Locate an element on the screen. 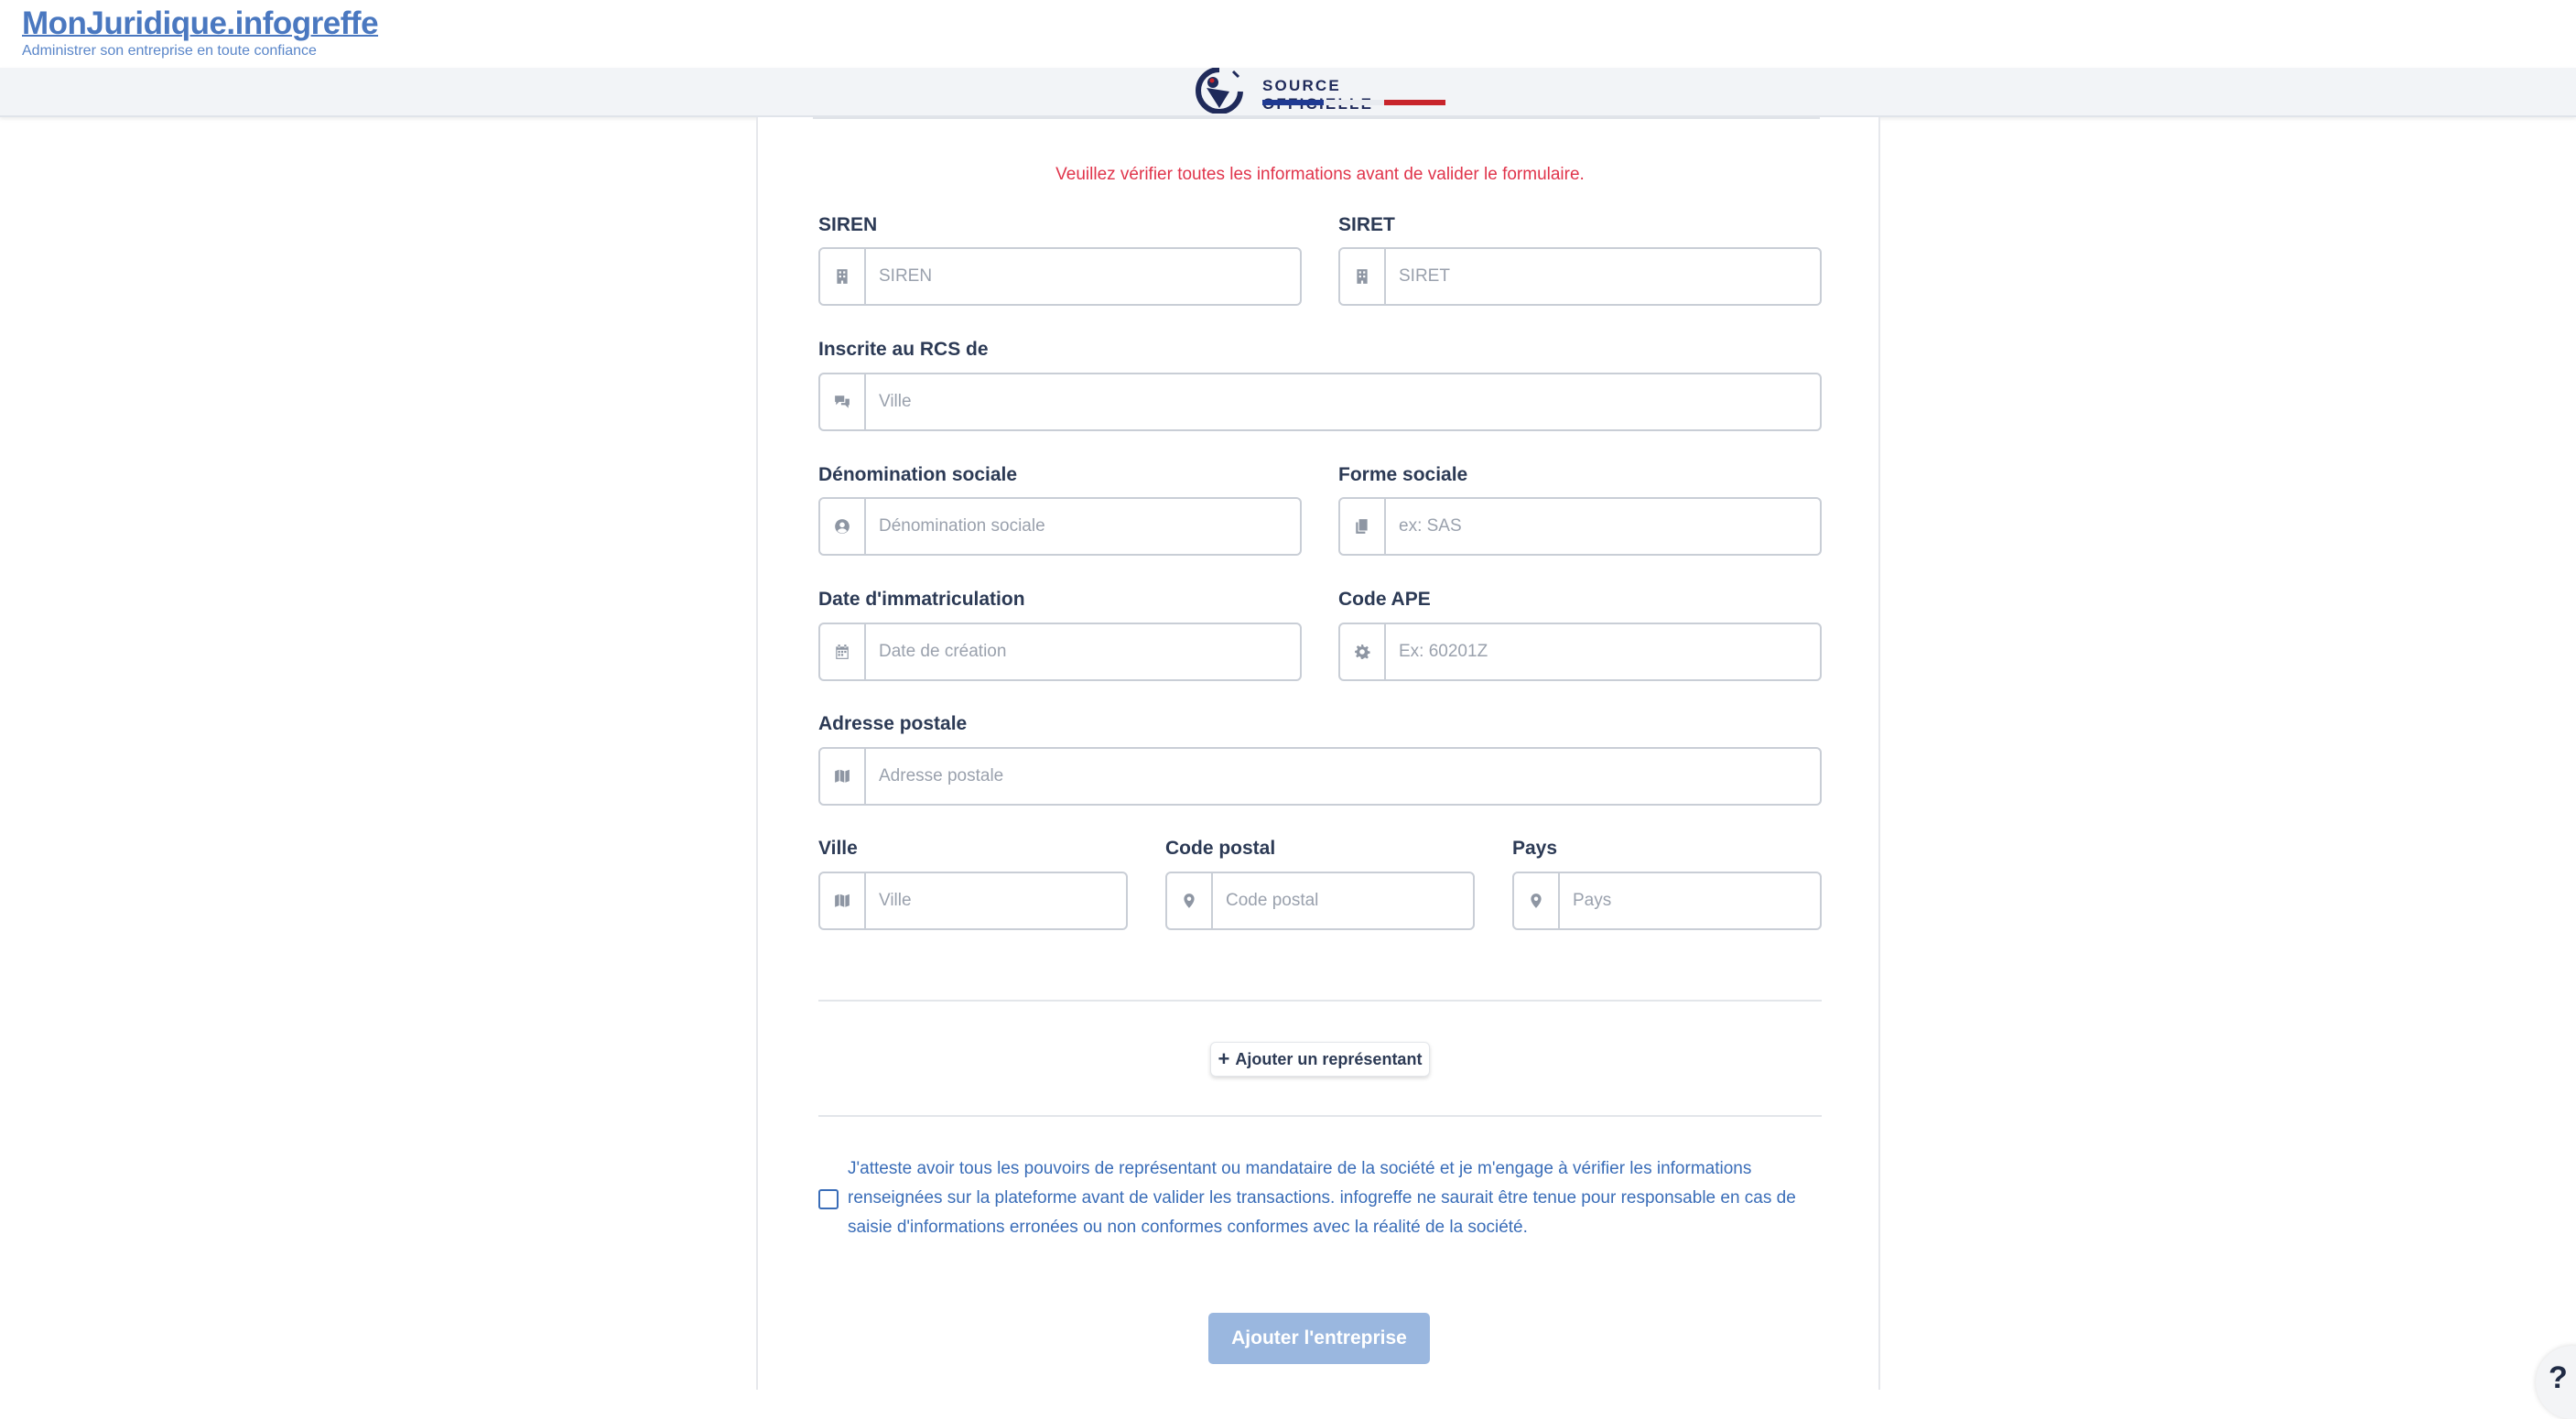 Image resolution: width=2576 pixels, height=1419 pixels. code-postal-label: Code postal is located at coordinates (1220, 849).